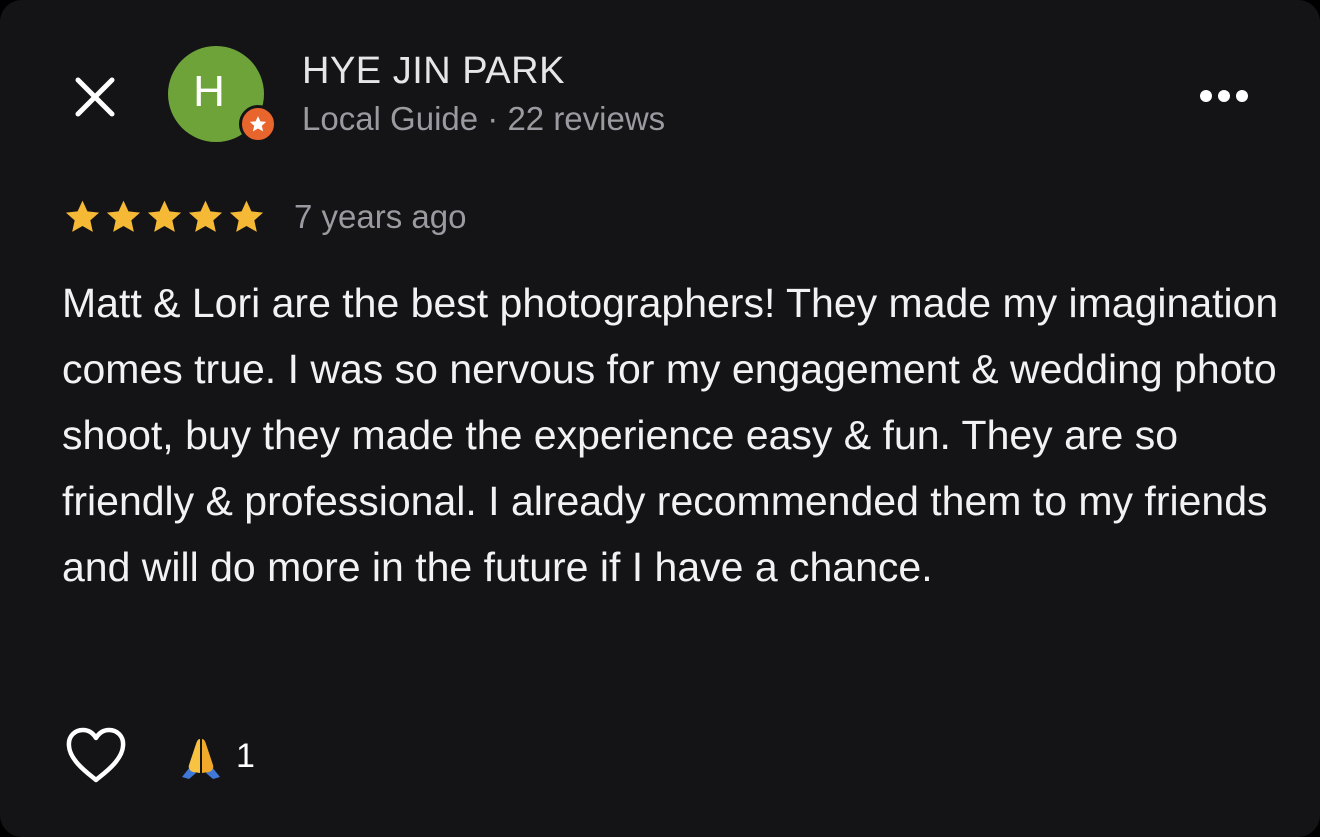 The width and height of the screenshot is (1320, 837). Describe the element at coordinates (380, 216) in the screenshot. I see `review-time: 7 years ago` at that location.